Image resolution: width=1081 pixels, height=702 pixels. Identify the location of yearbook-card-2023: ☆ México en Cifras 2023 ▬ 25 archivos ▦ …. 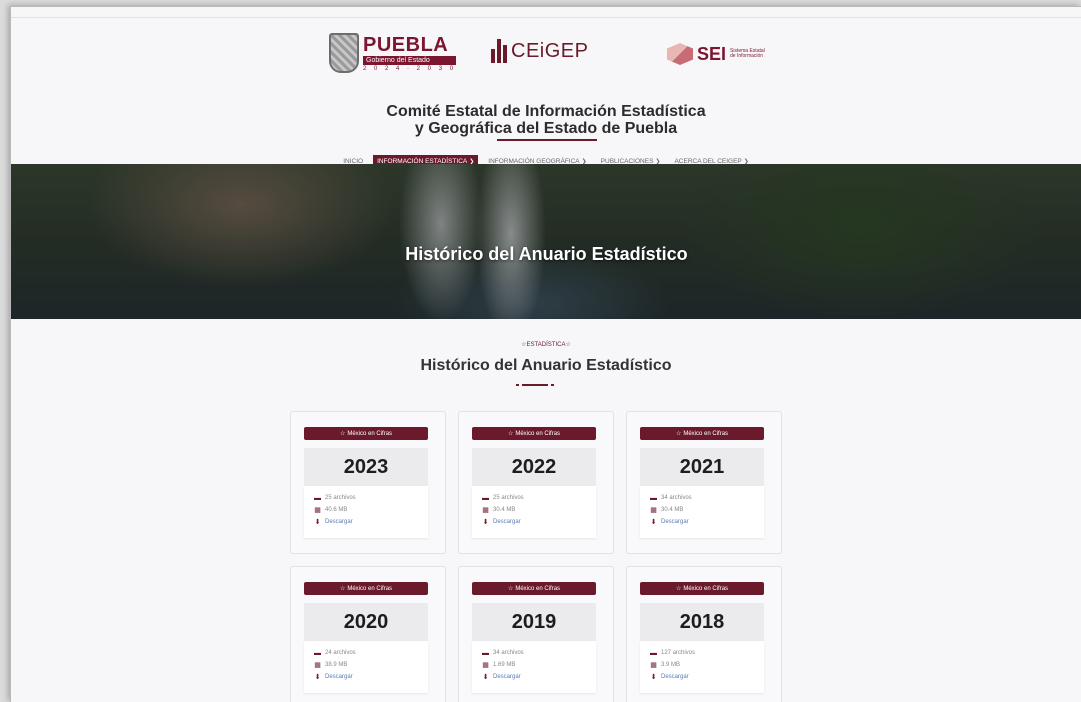
(368, 482).